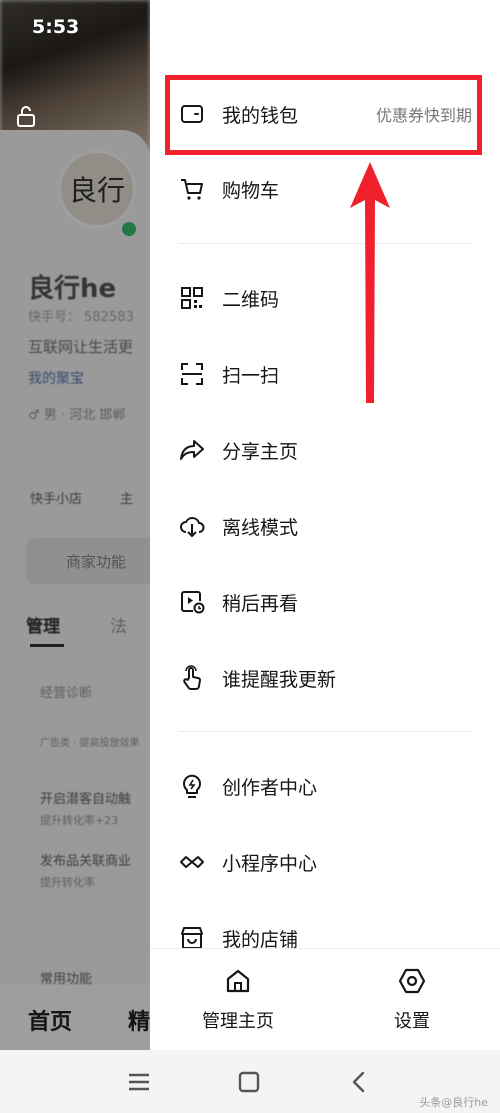 Image resolution: width=500 pixels, height=1113 pixels. I want to click on status-time: 5:53, so click(56, 27).